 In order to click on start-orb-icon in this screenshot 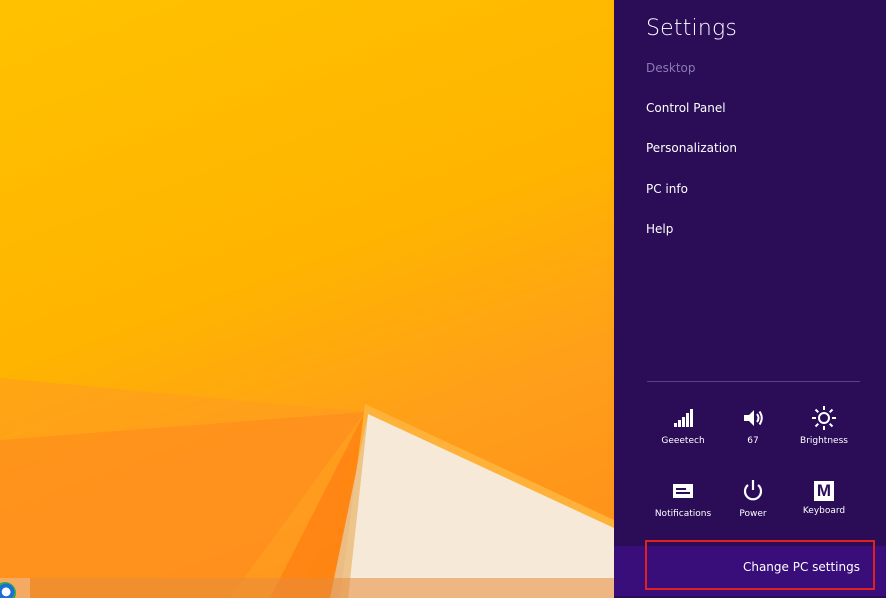, I will do `click(8, 590)`.